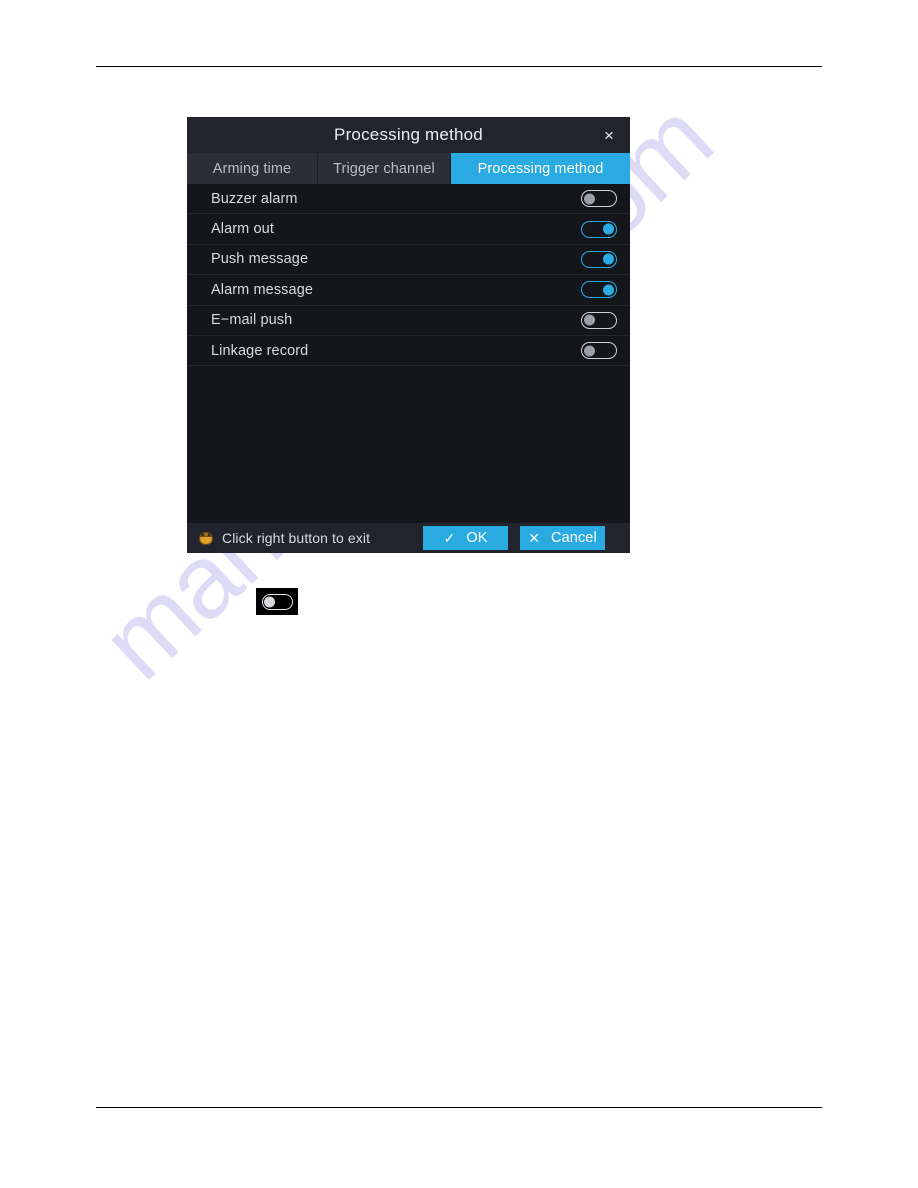 The image size is (918, 1188). Describe the element at coordinates (459, 66) in the screenshot. I see `page-header-rule` at that location.